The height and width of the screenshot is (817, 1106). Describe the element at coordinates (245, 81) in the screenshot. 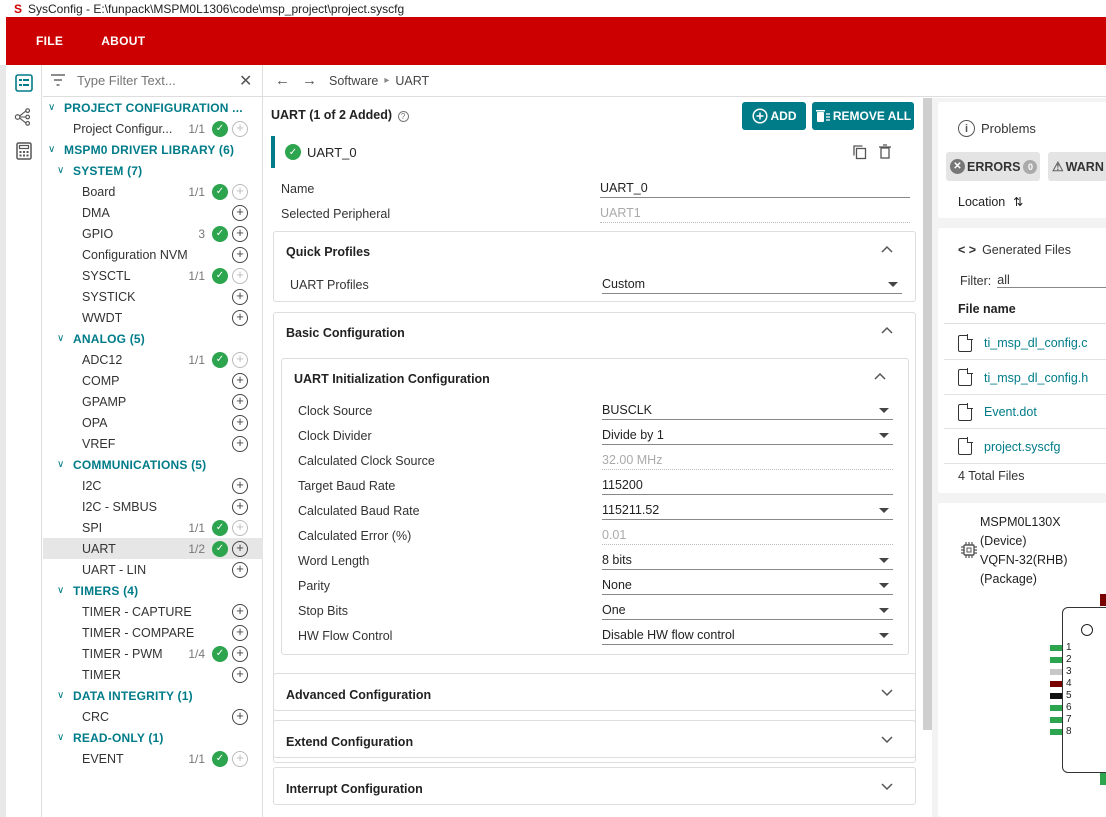

I see `clear-filter-icon: ✕` at that location.